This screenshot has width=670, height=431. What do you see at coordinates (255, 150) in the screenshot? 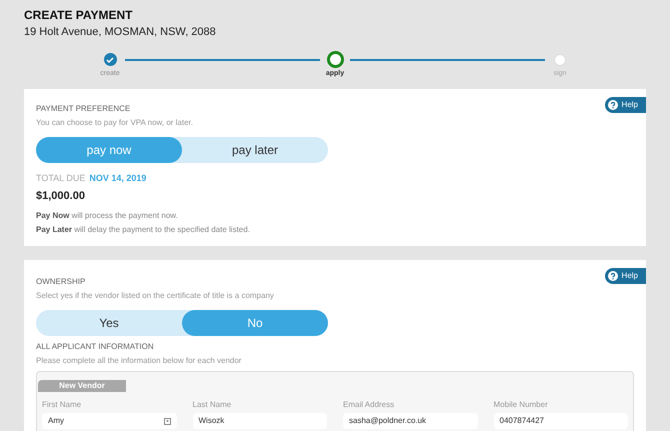
I see `toggle-option: pay later` at bounding box center [255, 150].